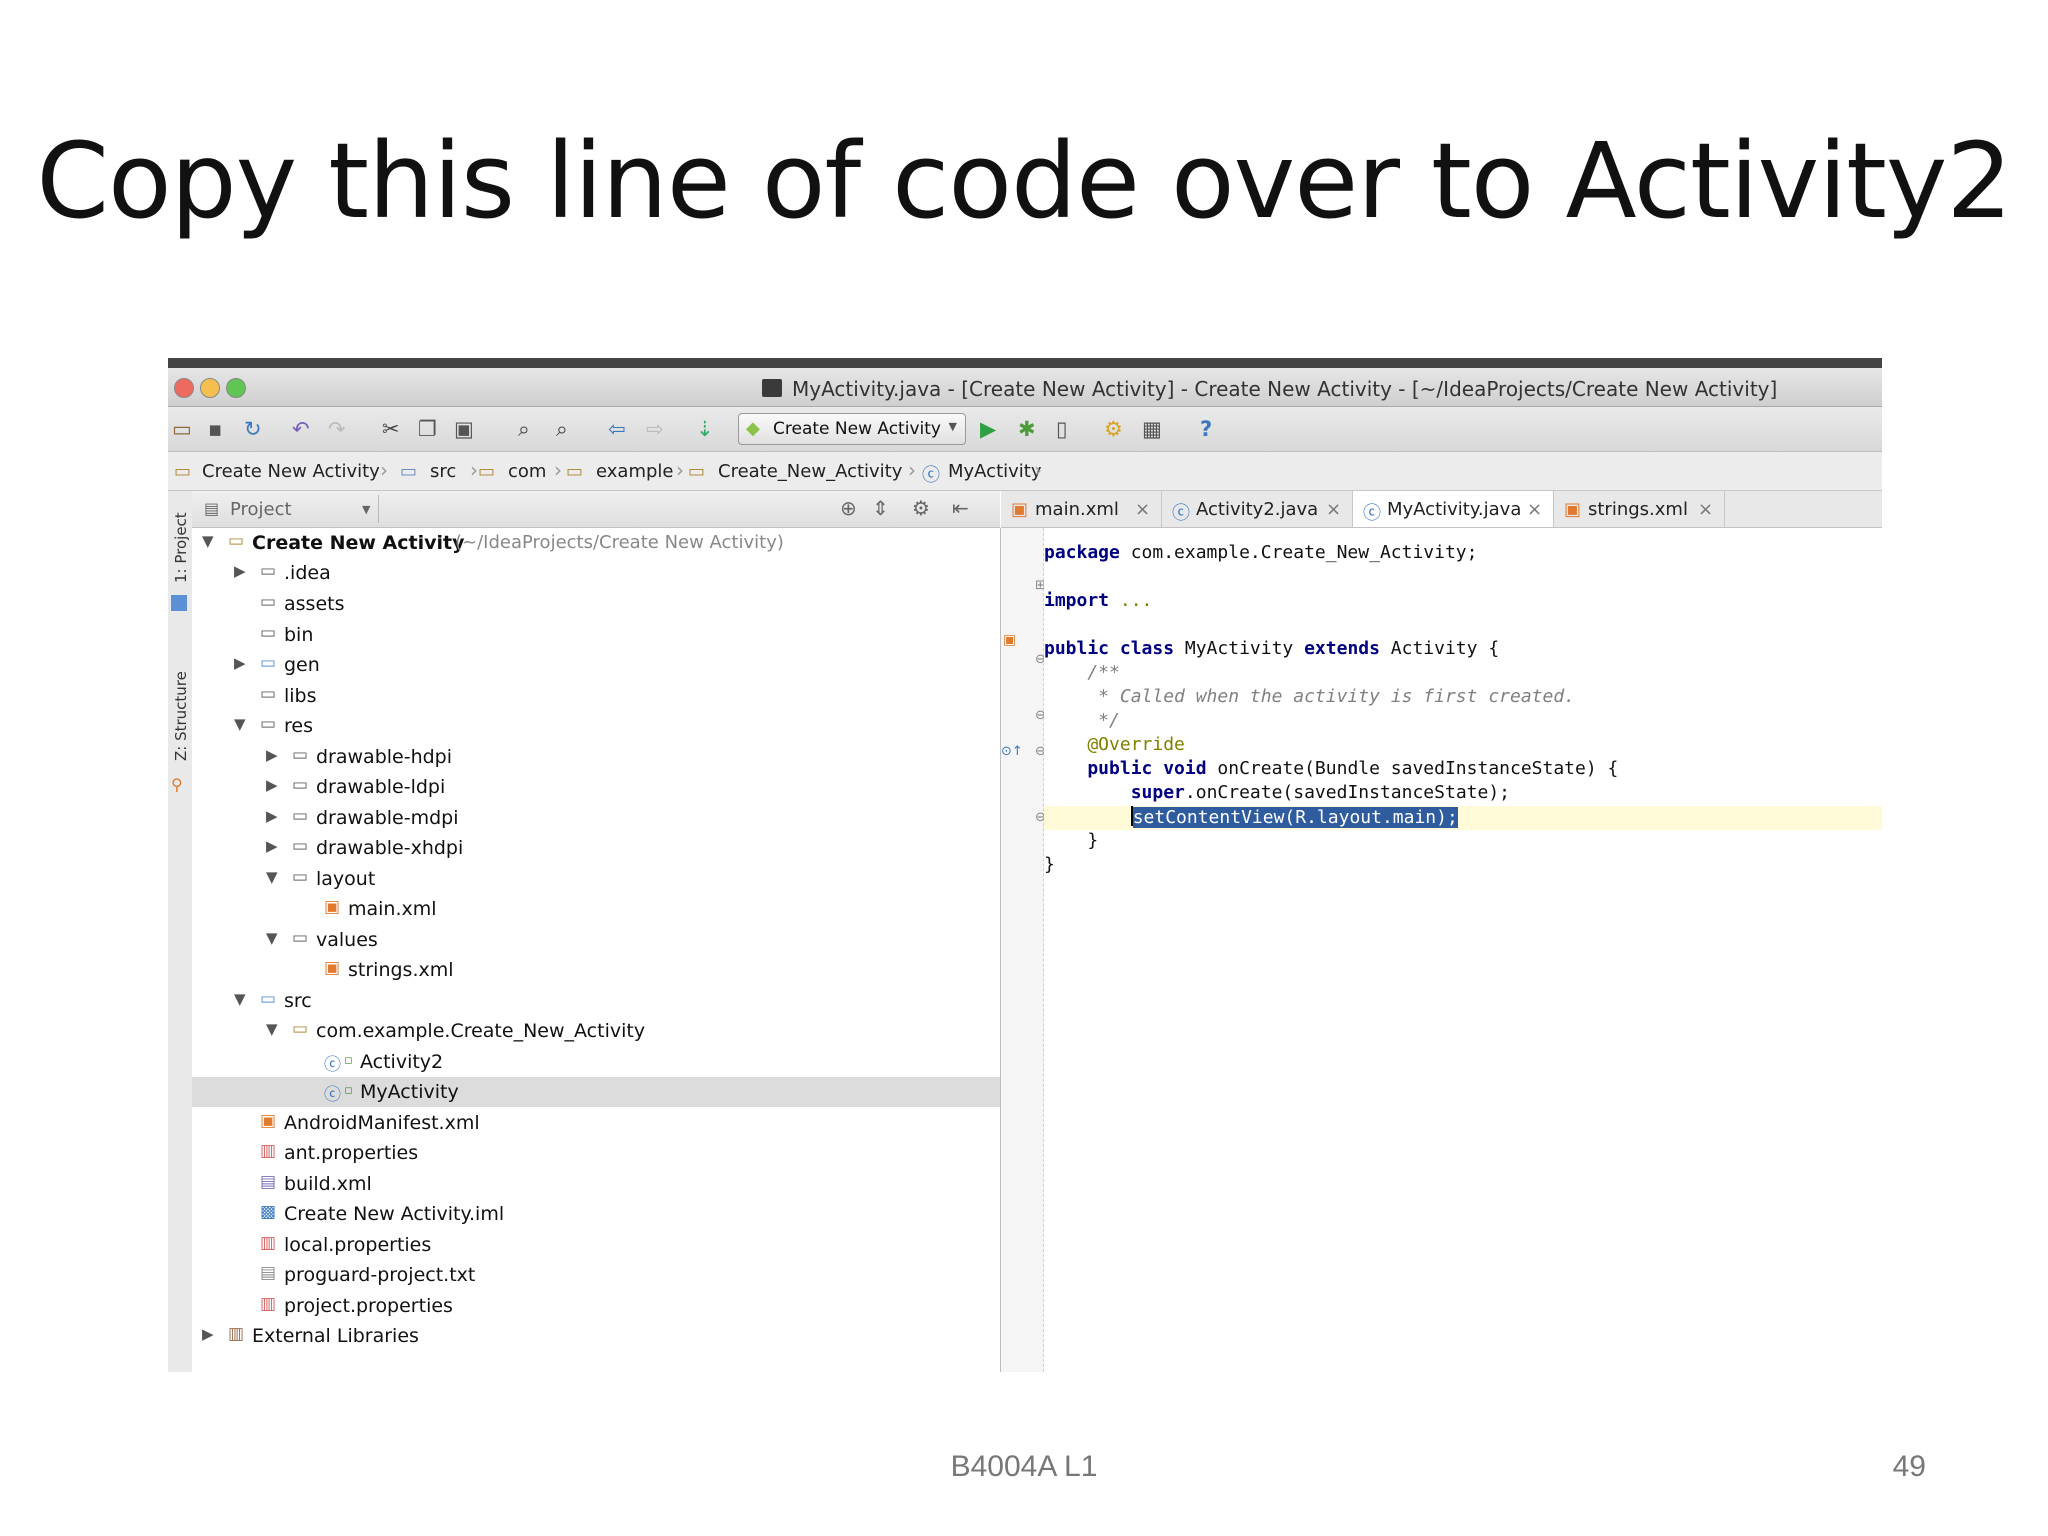 The height and width of the screenshot is (1536, 2048). What do you see at coordinates (1295, 817) in the screenshot?
I see `selected-code: setContentView(R.layout.main);` at bounding box center [1295, 817].